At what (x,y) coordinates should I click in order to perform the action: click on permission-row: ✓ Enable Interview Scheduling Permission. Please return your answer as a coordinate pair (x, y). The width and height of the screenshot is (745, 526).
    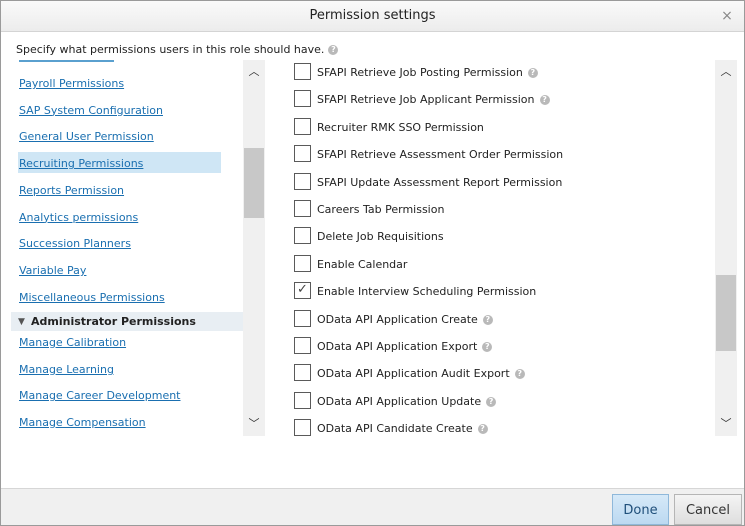
    Looking at the image, I should click on (499, 292).